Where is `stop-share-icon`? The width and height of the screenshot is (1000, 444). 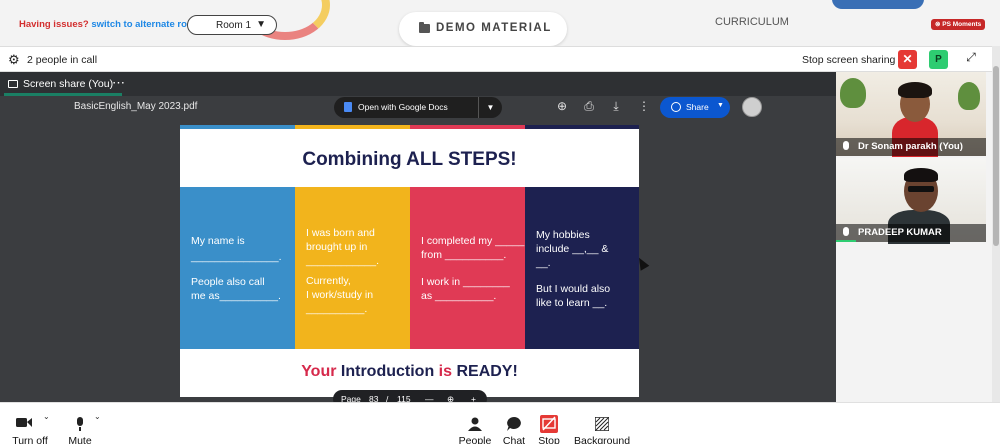
stop-share-icon is located at coordinates (549, 424).